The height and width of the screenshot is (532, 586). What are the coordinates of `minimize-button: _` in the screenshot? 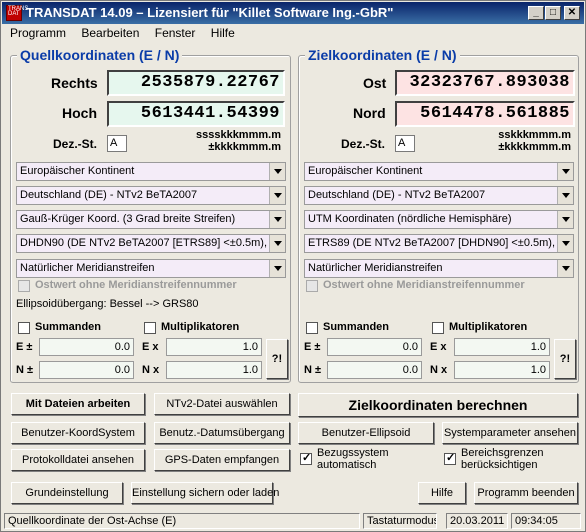 It's located at (536, 13).